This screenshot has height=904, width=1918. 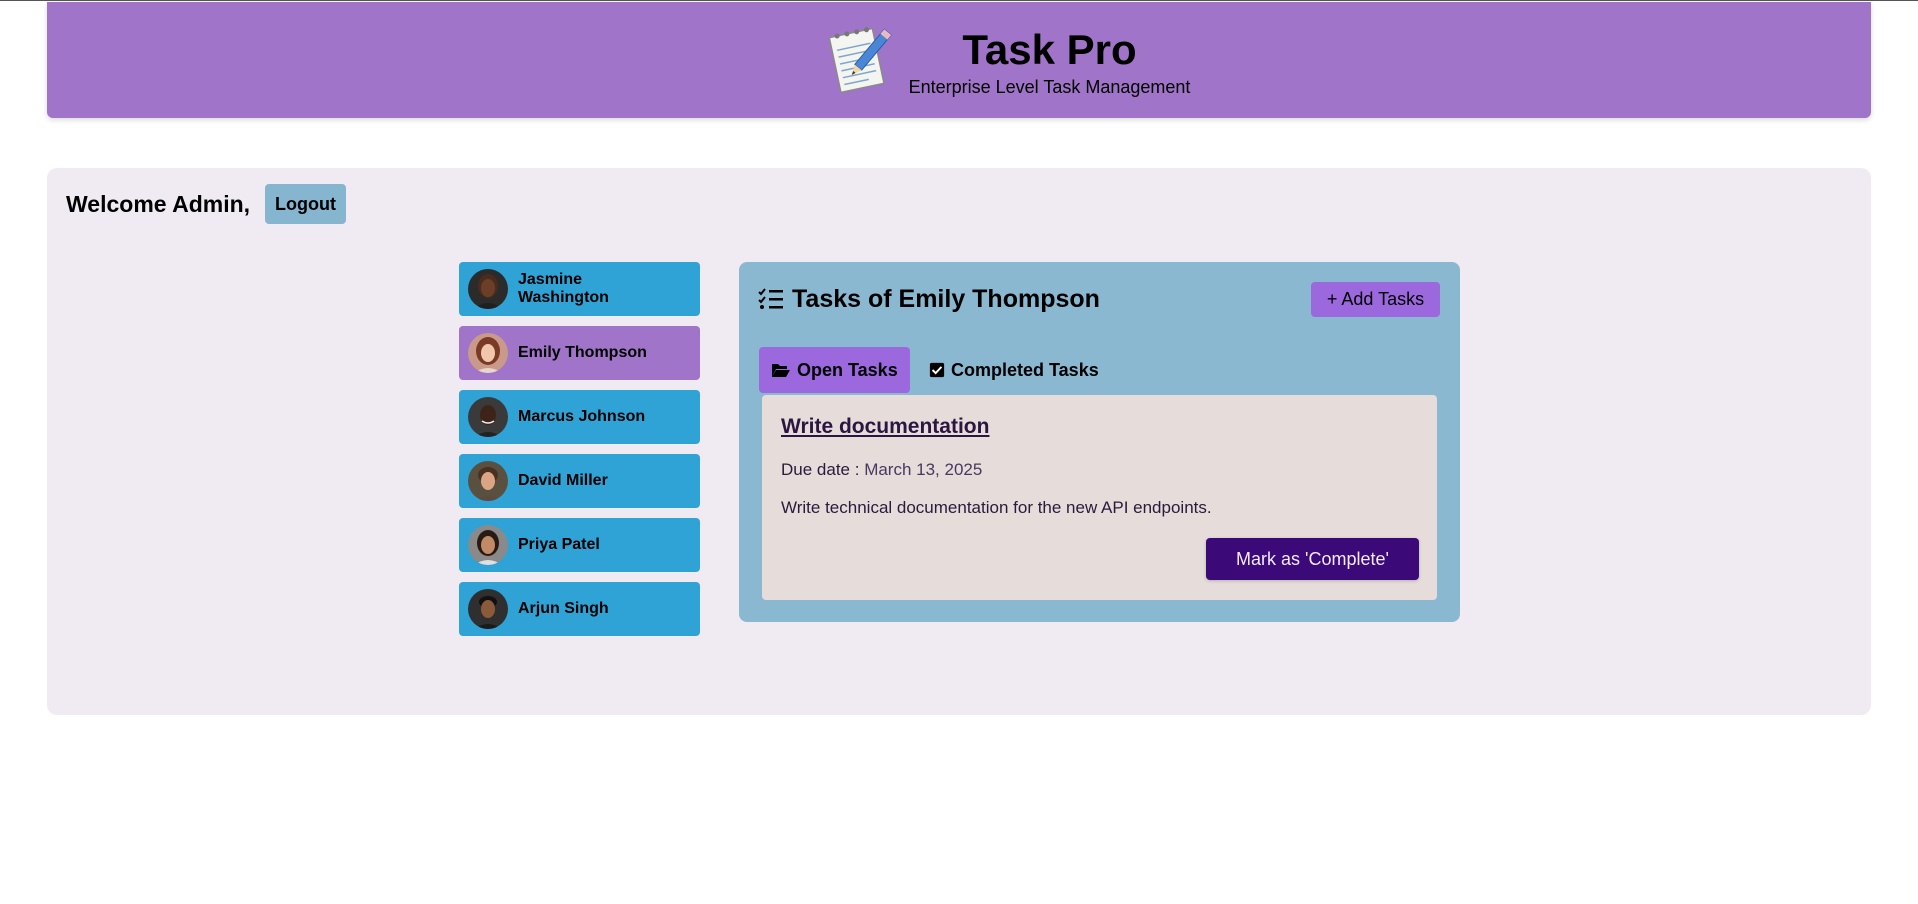 I want to click on user-item-jasmine-washington: Jasmine Washington, so click(x=579, y=289).